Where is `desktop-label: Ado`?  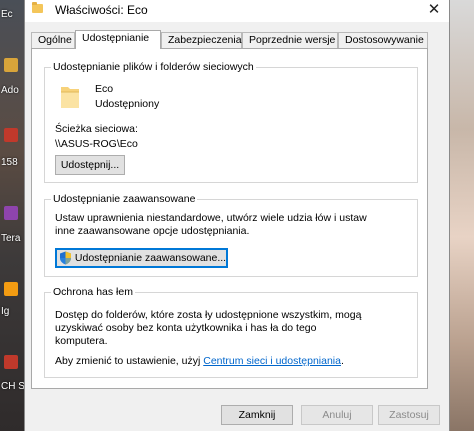
desktop-label: Ado is located at coordinates (10, 90).